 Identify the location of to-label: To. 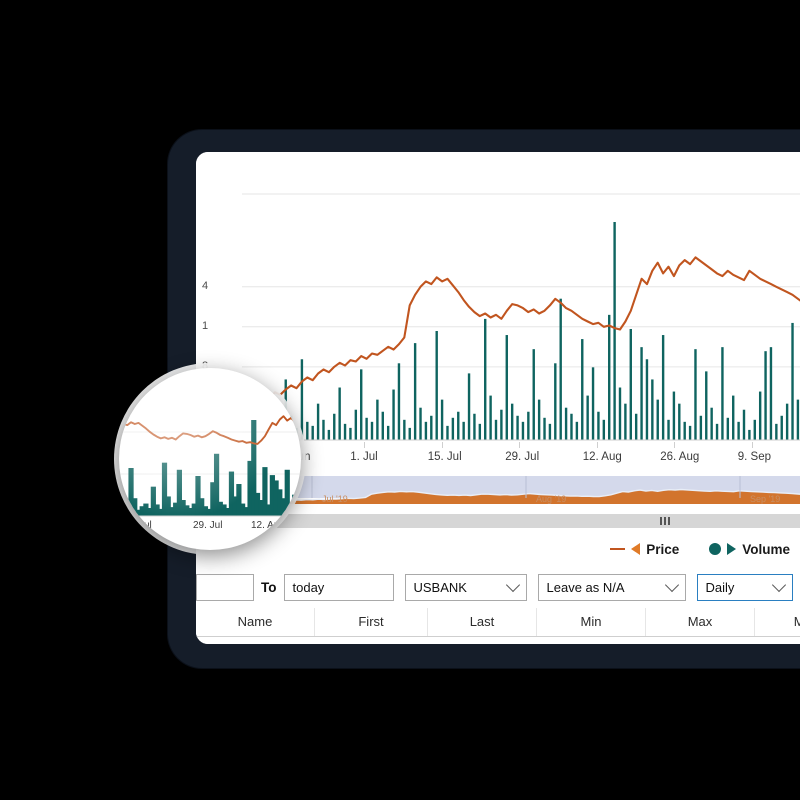
(269, 587).